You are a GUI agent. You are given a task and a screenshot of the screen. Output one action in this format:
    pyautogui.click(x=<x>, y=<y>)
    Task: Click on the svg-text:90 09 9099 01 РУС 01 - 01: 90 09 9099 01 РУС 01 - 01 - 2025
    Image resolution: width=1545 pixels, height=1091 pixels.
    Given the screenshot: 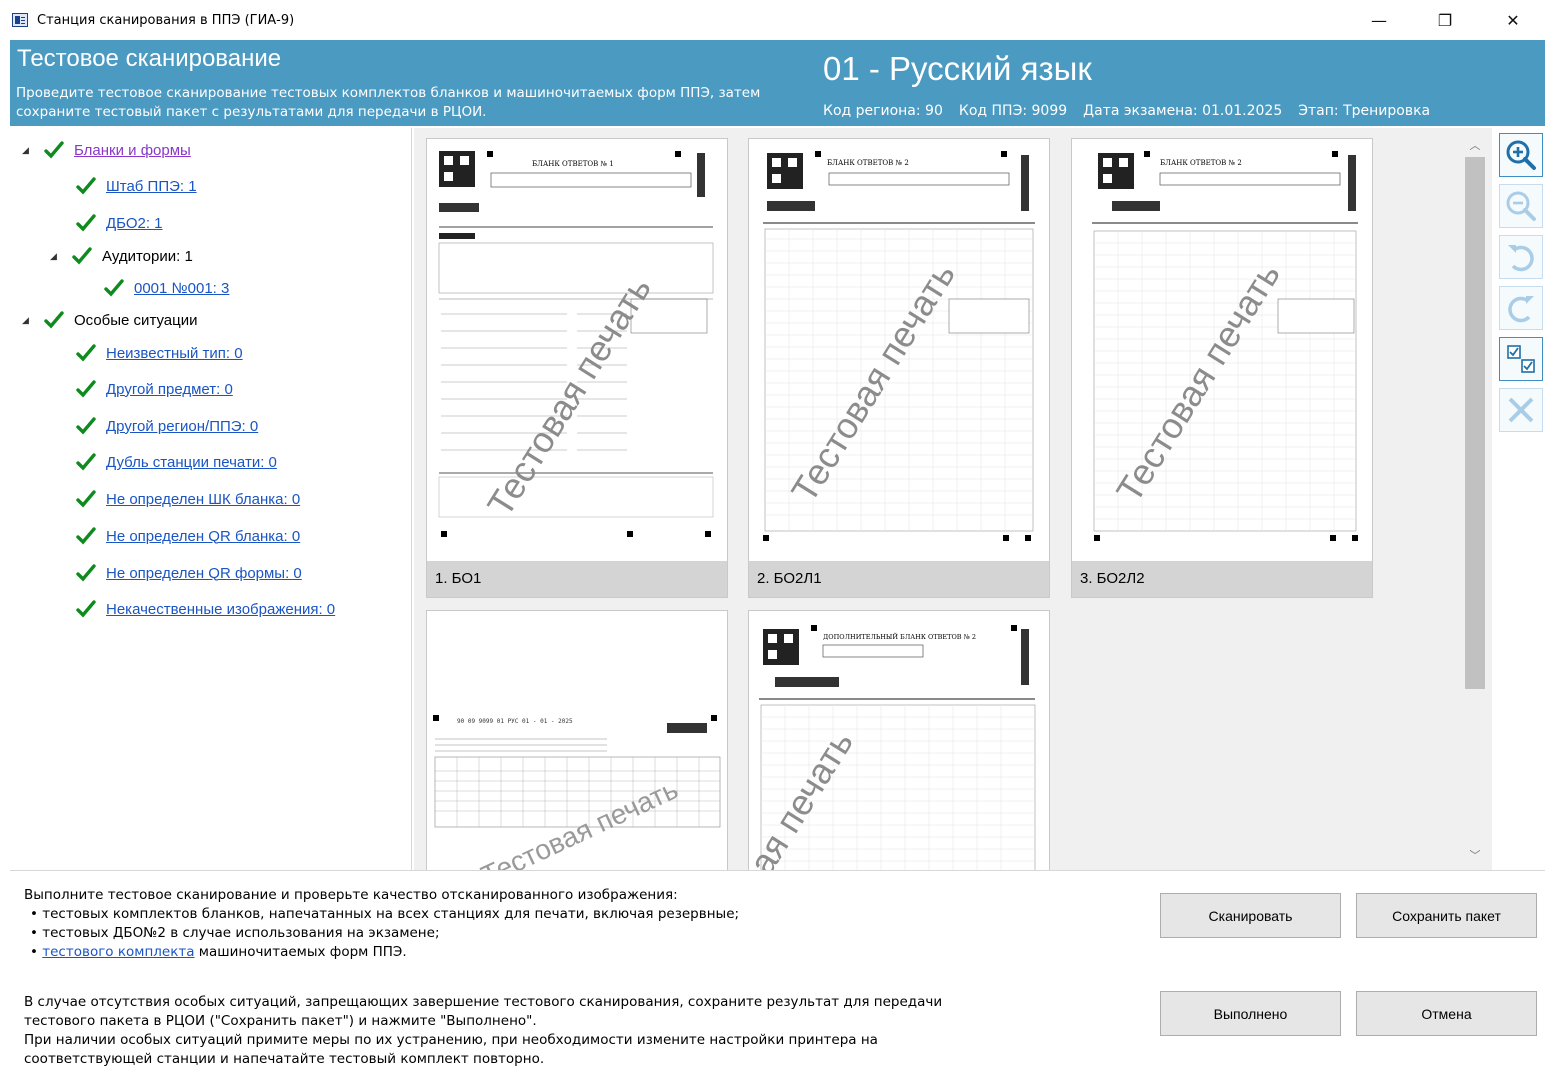 What is the action you would take?
    pyautogui.click(x=515, y=721)
    